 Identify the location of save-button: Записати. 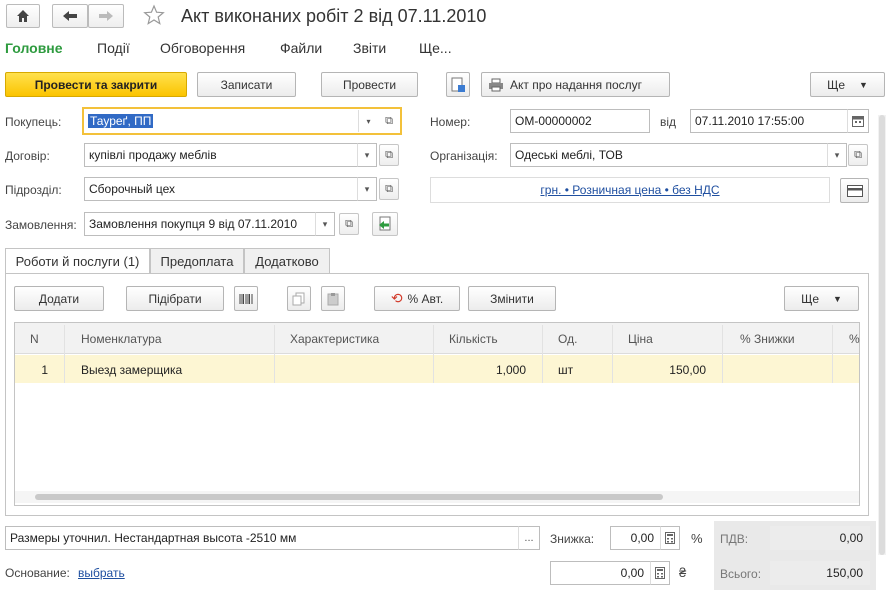
(246, 84).